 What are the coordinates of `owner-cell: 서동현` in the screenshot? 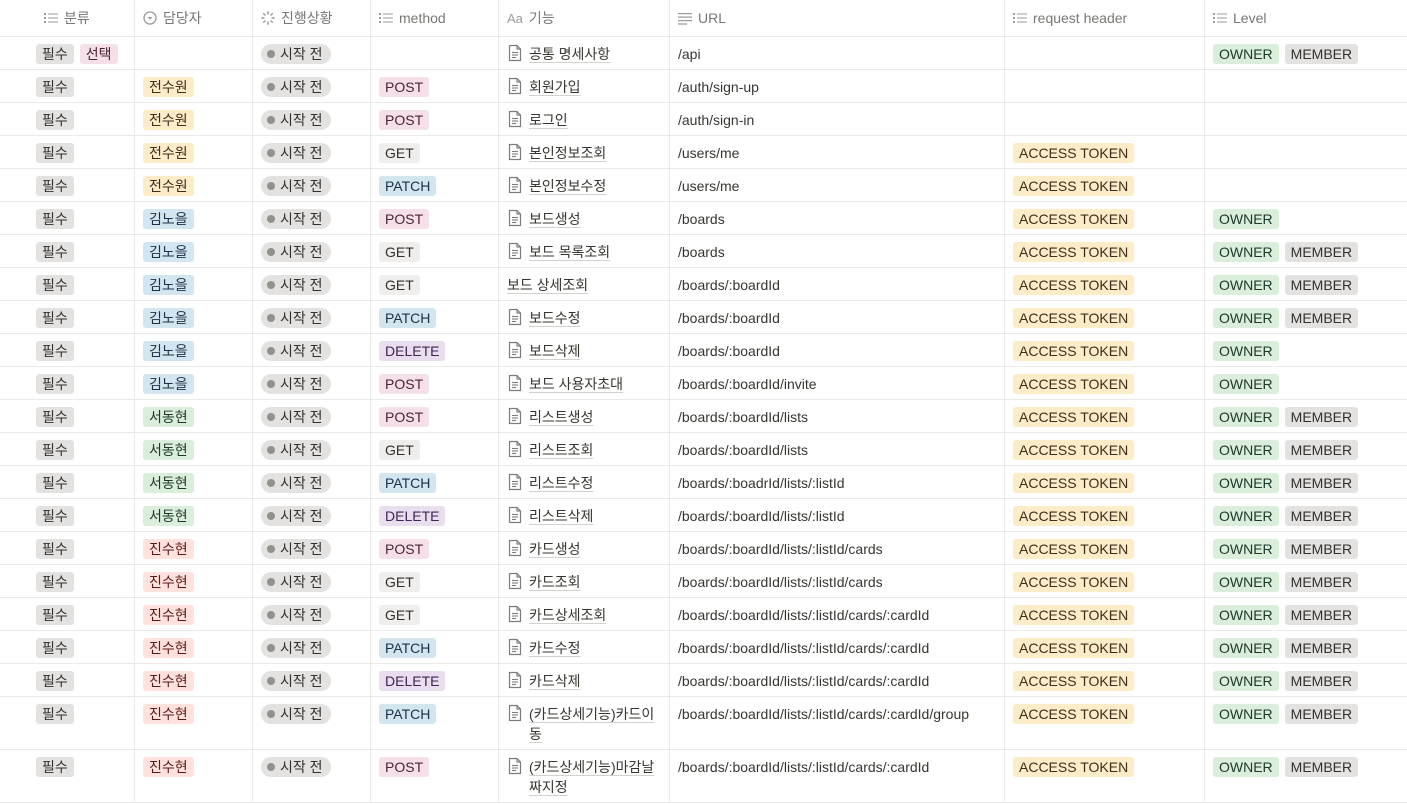 It's located at (194, 482).